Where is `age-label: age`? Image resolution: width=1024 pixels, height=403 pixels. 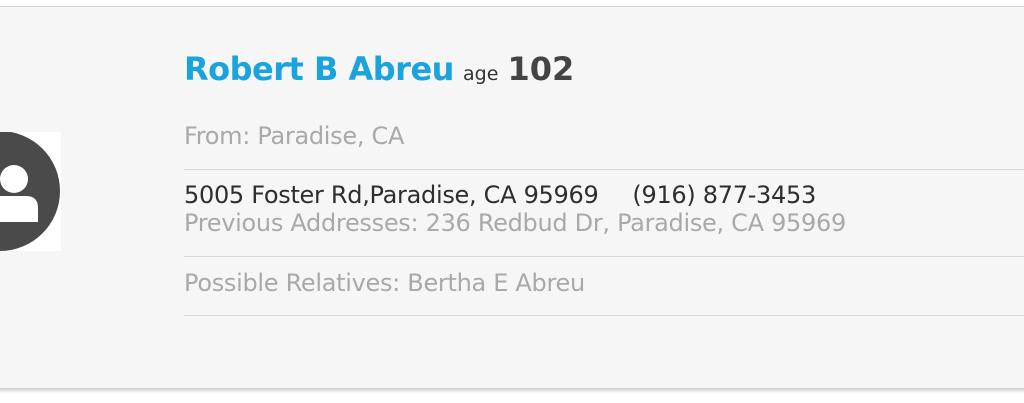 age-label: age is located at coordinates (481, 74).